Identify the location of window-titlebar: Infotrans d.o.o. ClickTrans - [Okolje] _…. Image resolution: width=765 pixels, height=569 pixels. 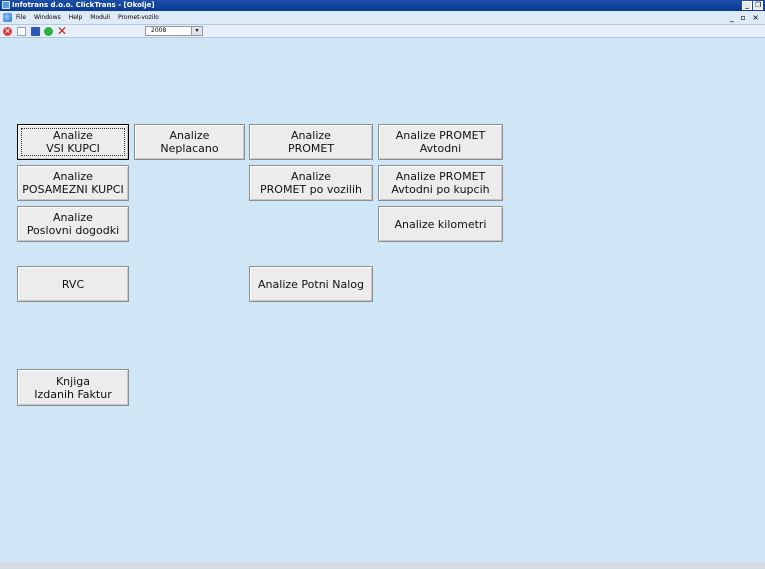
(382, 5).